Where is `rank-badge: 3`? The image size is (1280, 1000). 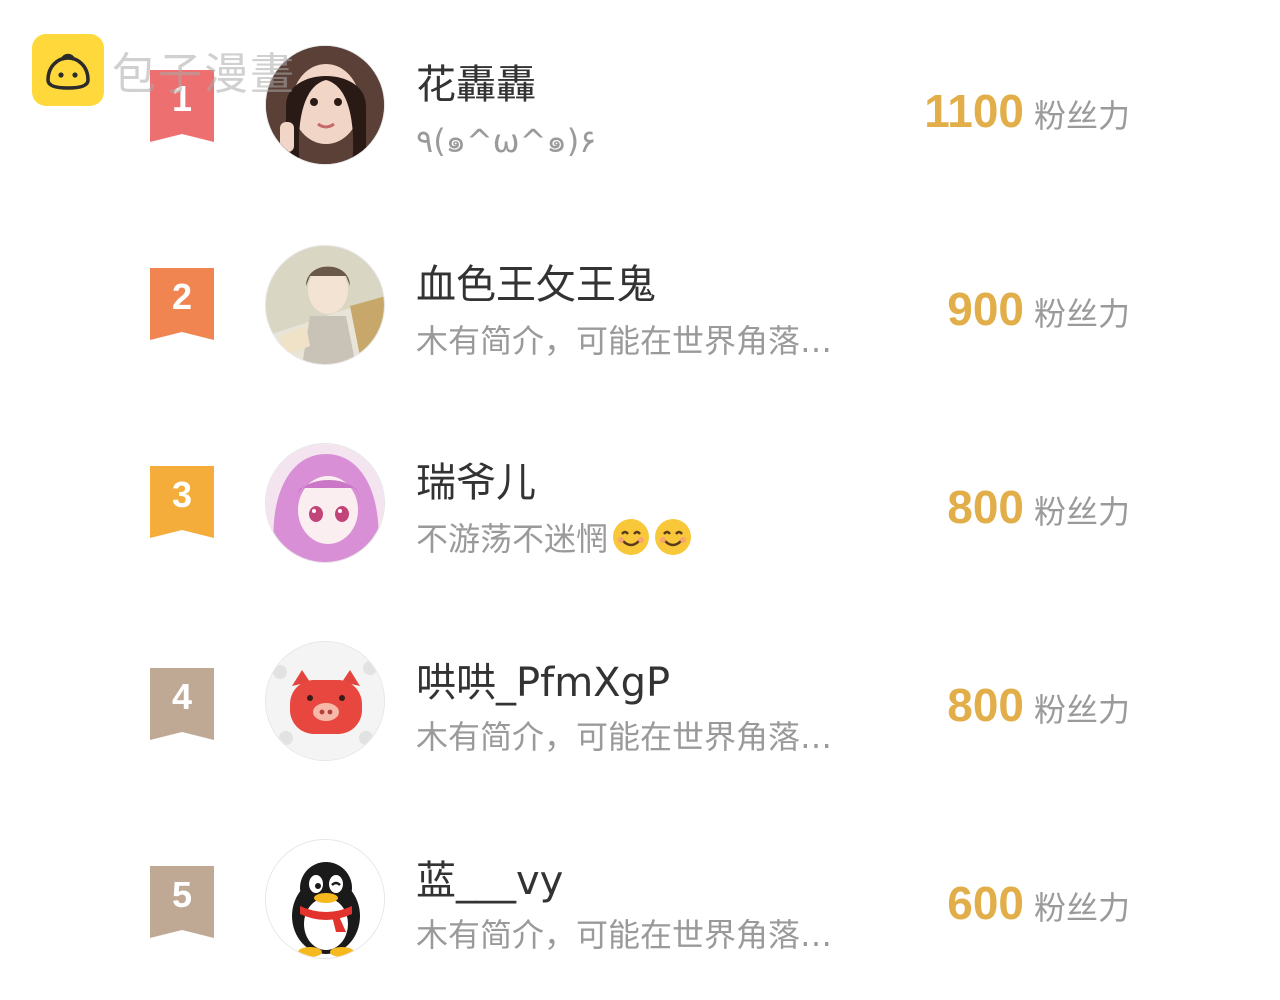 rank-badge: 3 is located at coordinates (182, 502).